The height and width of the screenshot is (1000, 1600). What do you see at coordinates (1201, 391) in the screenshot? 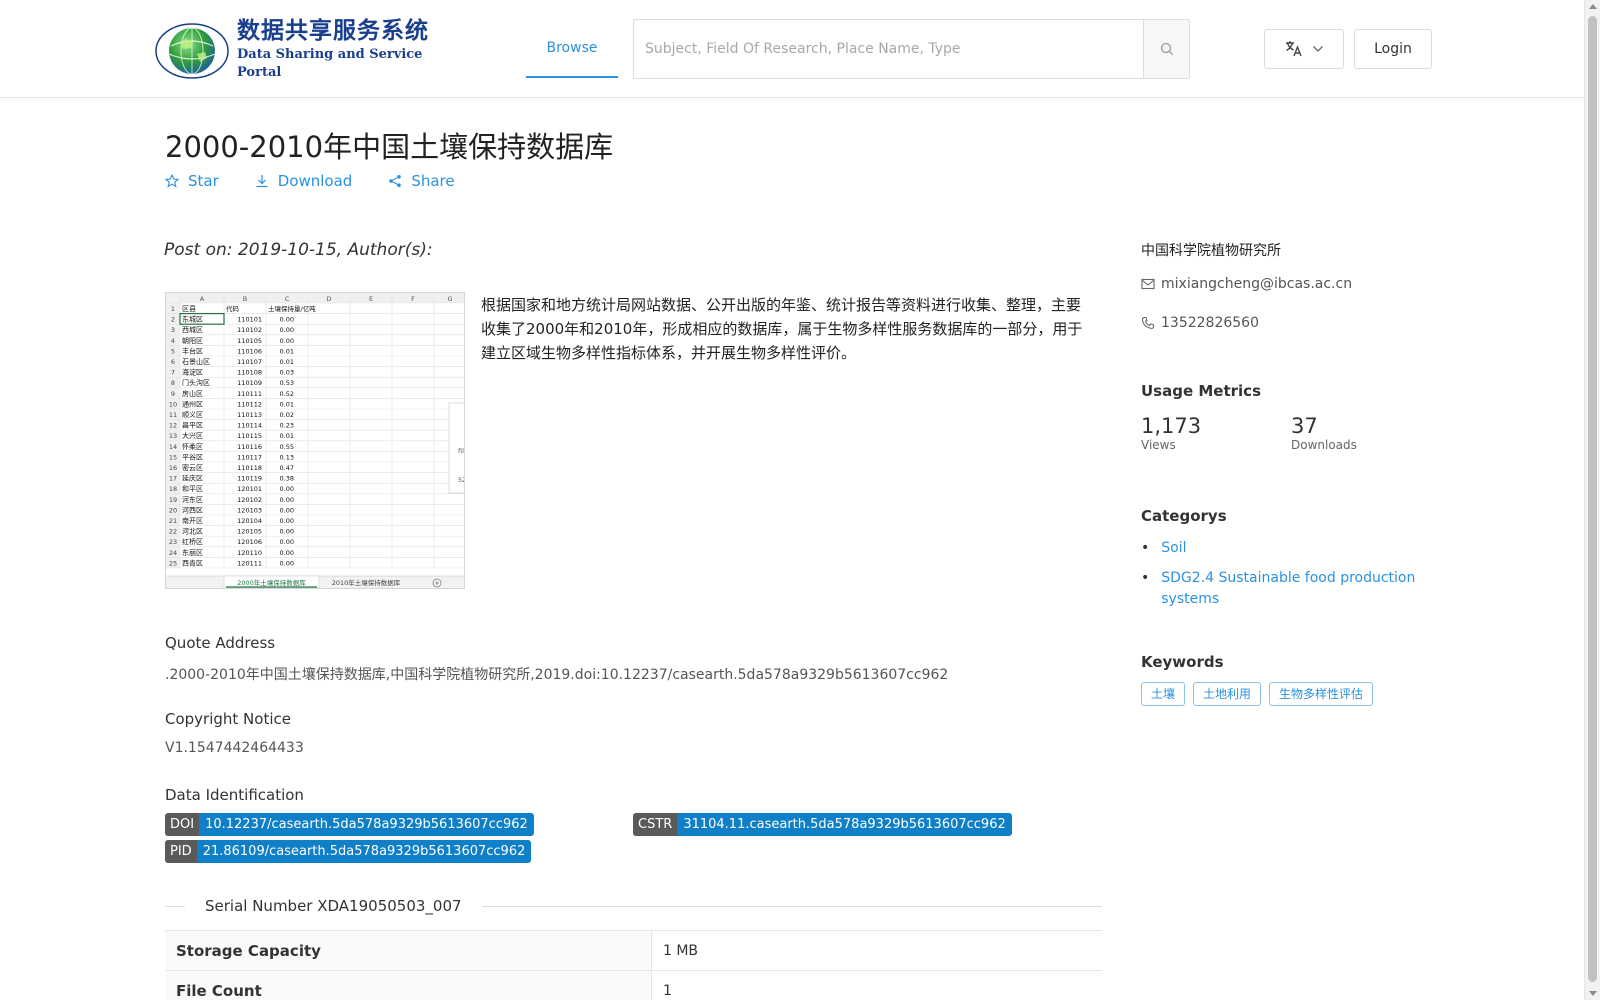
I see `usage-metrics-heading: Usage Metrics` at bounding box center [1201, 391].